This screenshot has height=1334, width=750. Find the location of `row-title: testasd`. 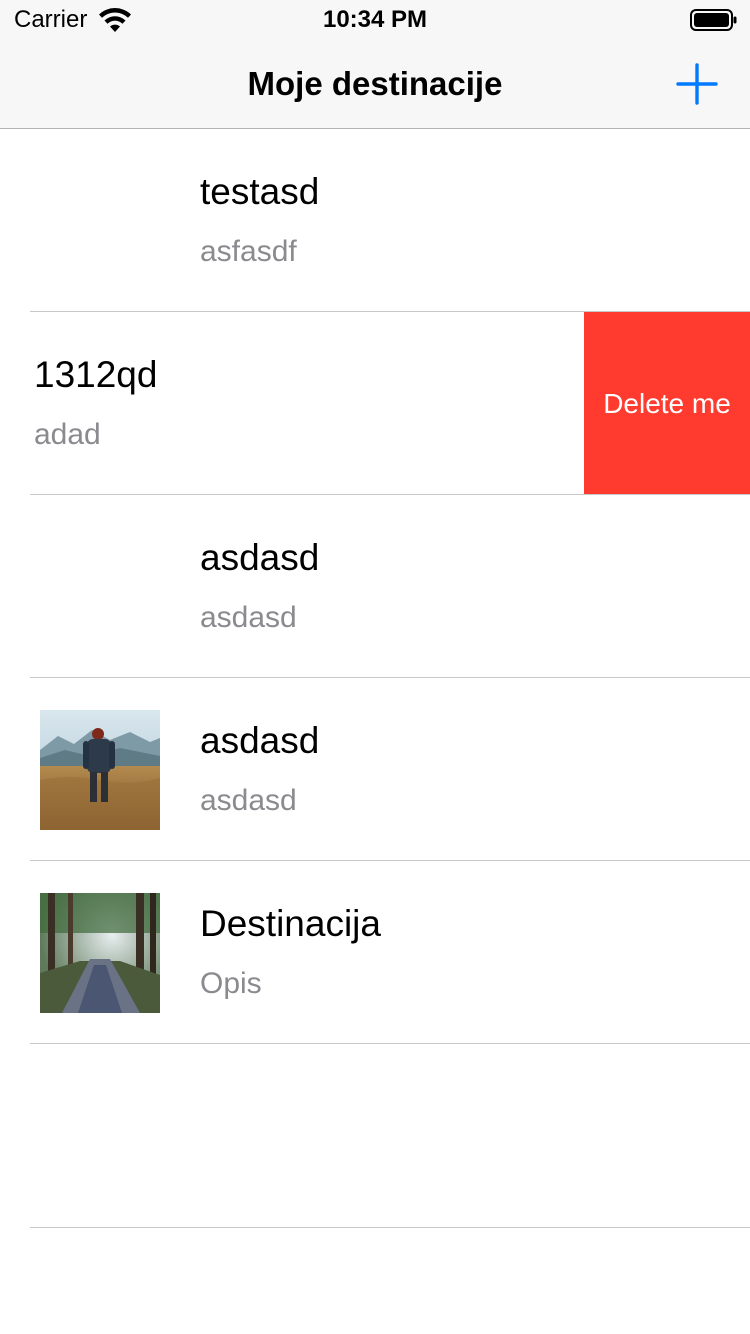

row-title: testasd is located at coordinates (260, 191).